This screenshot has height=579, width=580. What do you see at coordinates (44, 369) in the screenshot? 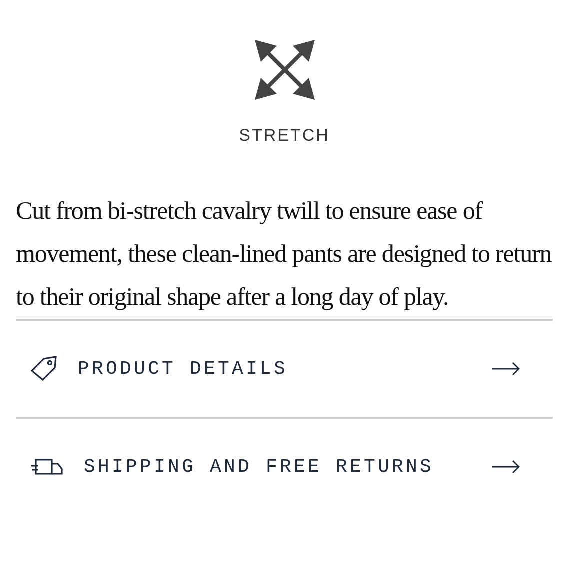
I see `tag-icon` at bounding box center [44, 369].